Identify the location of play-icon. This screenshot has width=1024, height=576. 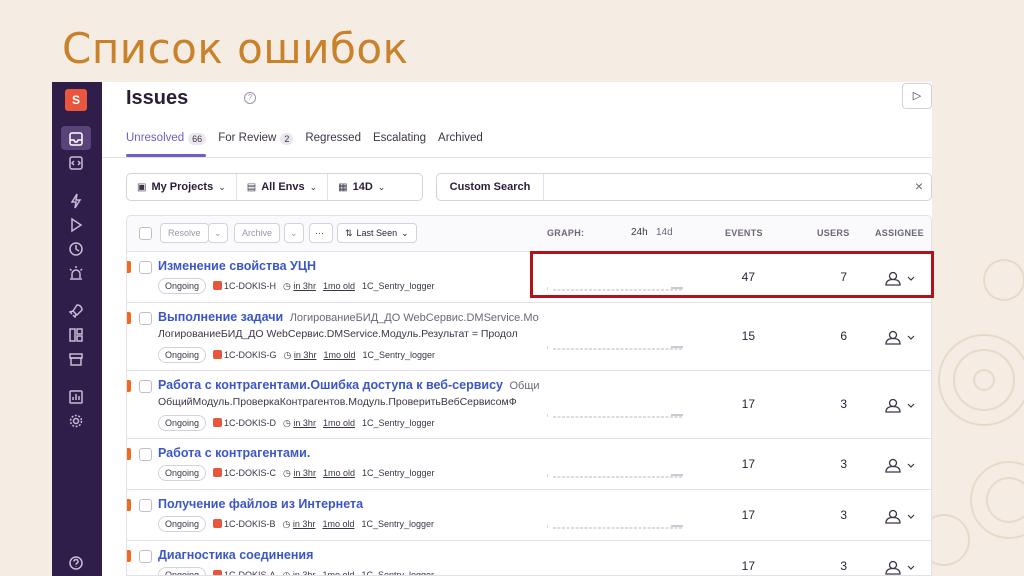
(76, 224).